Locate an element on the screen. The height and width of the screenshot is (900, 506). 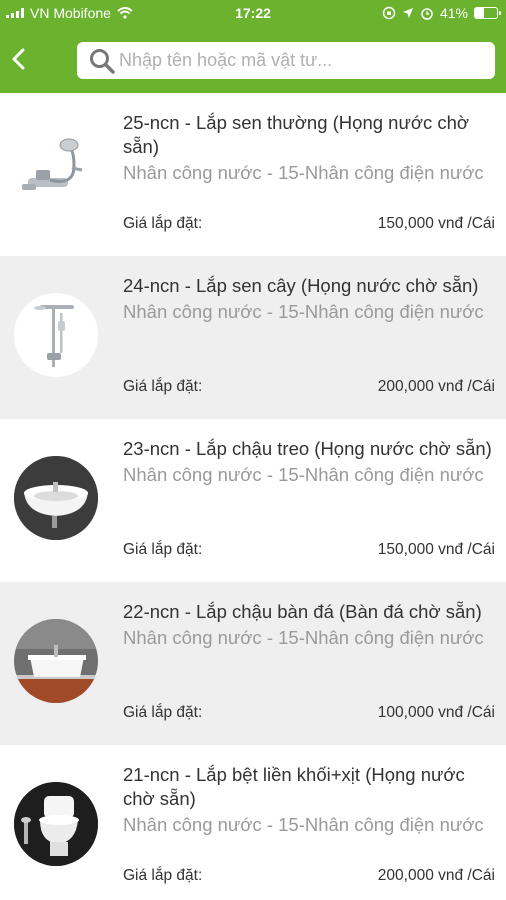
wall-basin-icon is located at coordinates (56, 498).